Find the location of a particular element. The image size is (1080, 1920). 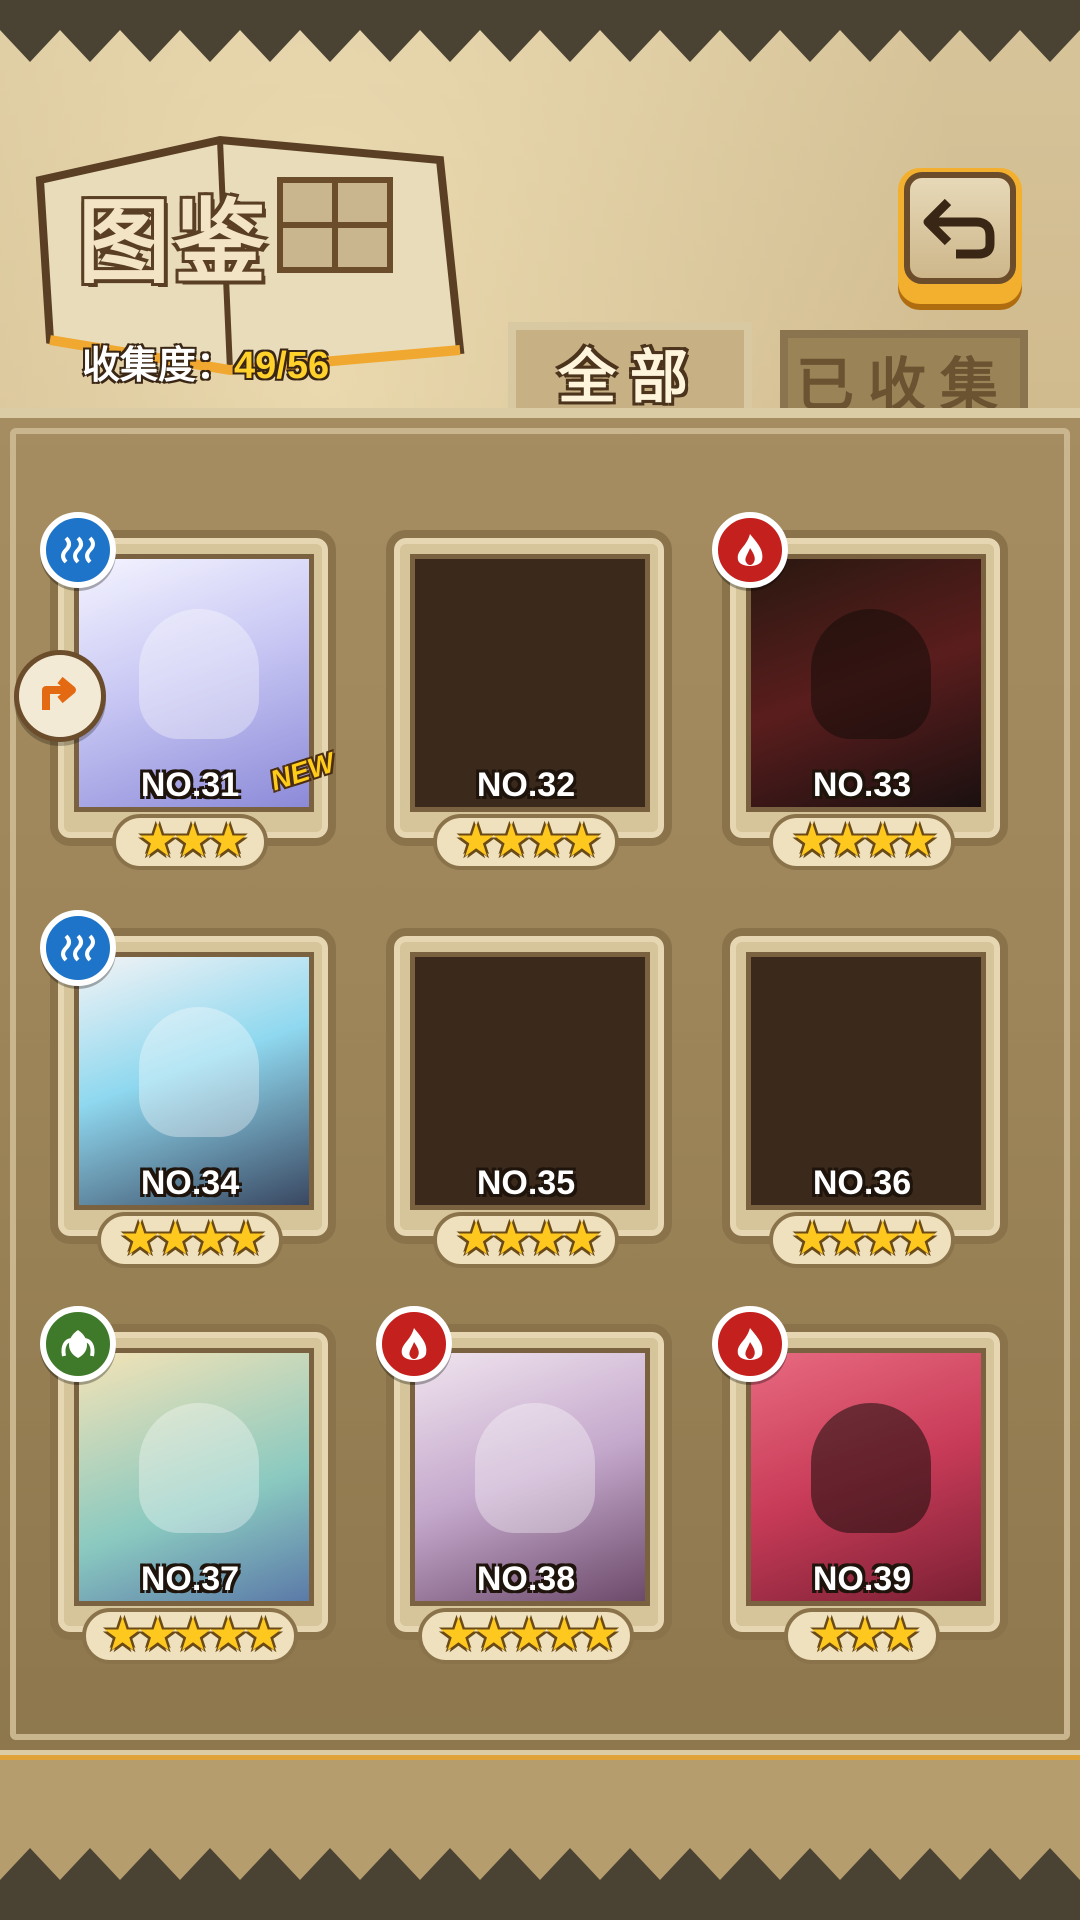

back-button is located at coordinates (960, 236).